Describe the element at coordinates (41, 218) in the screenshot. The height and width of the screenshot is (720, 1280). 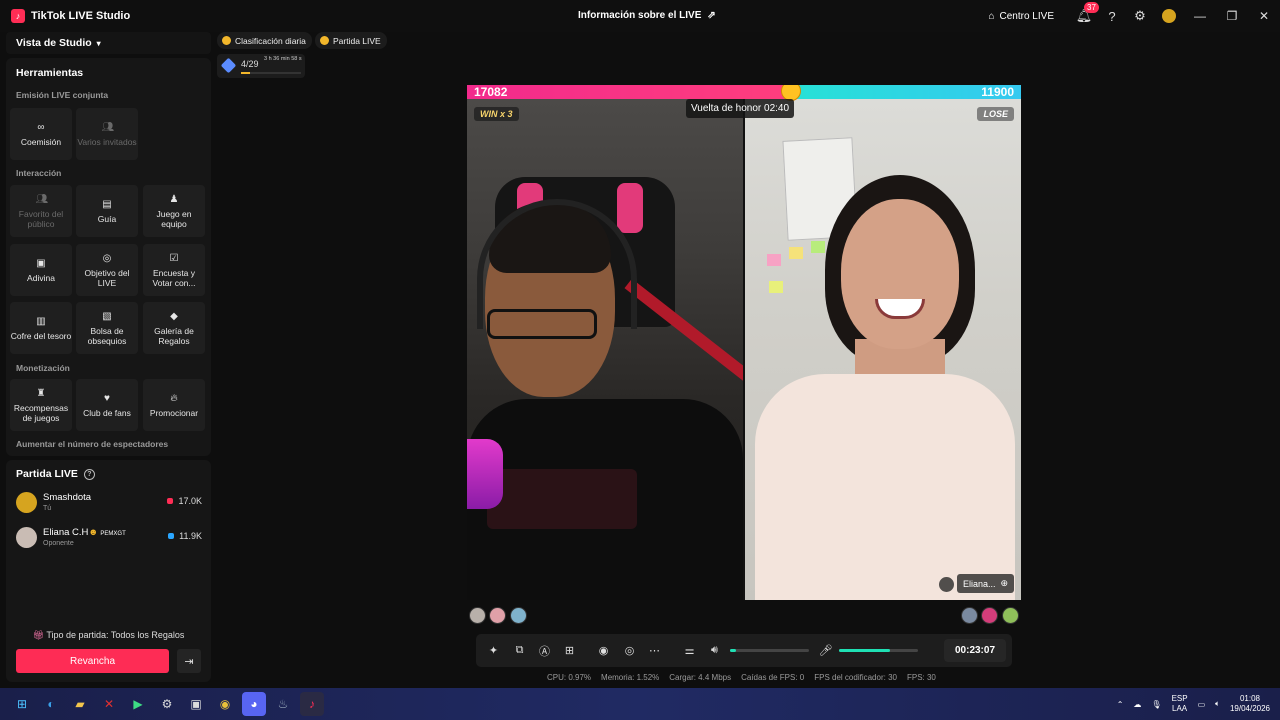
I see `tool-label: Favorito del público` at that location.